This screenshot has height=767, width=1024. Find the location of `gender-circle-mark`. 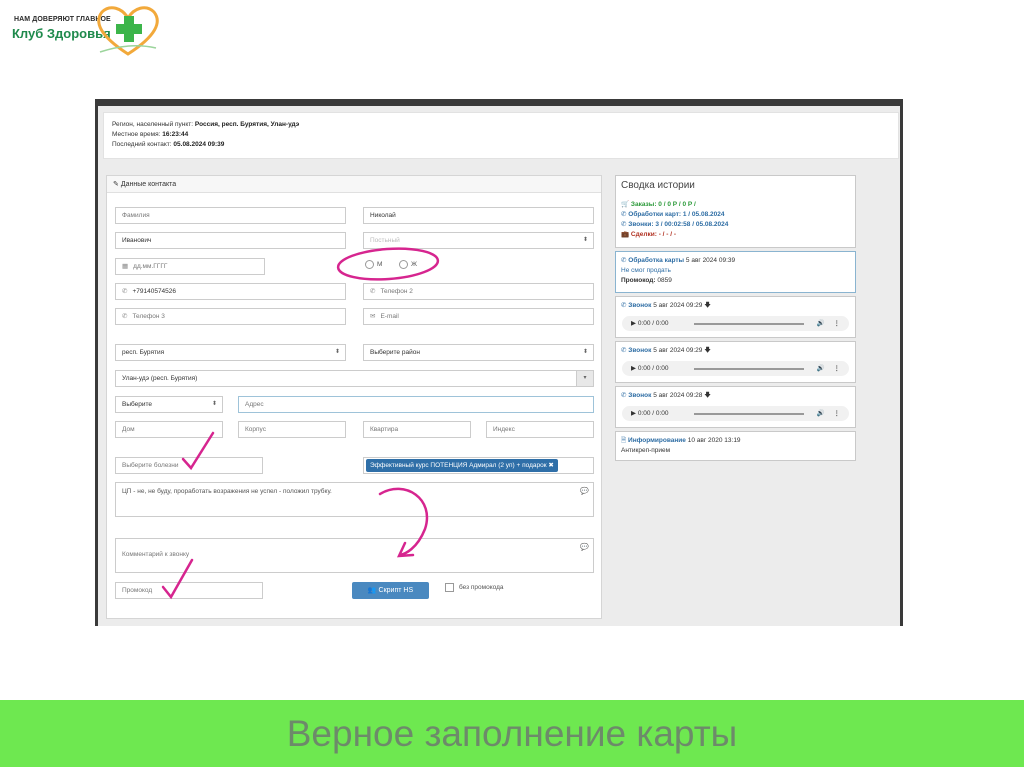

gender-circle-mark is located at coordinates (388, 264).